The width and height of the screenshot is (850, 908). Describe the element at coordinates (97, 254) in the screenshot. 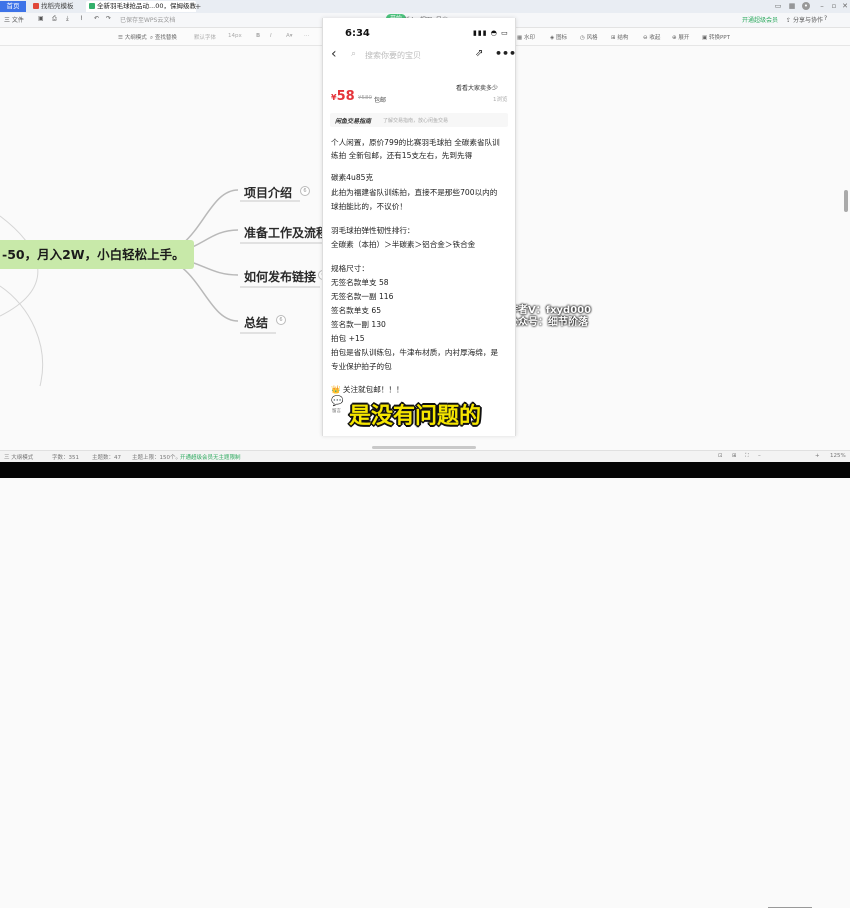

I see `mindmap-root-node: -50，月入2W，小白轻松上手。` at that location.